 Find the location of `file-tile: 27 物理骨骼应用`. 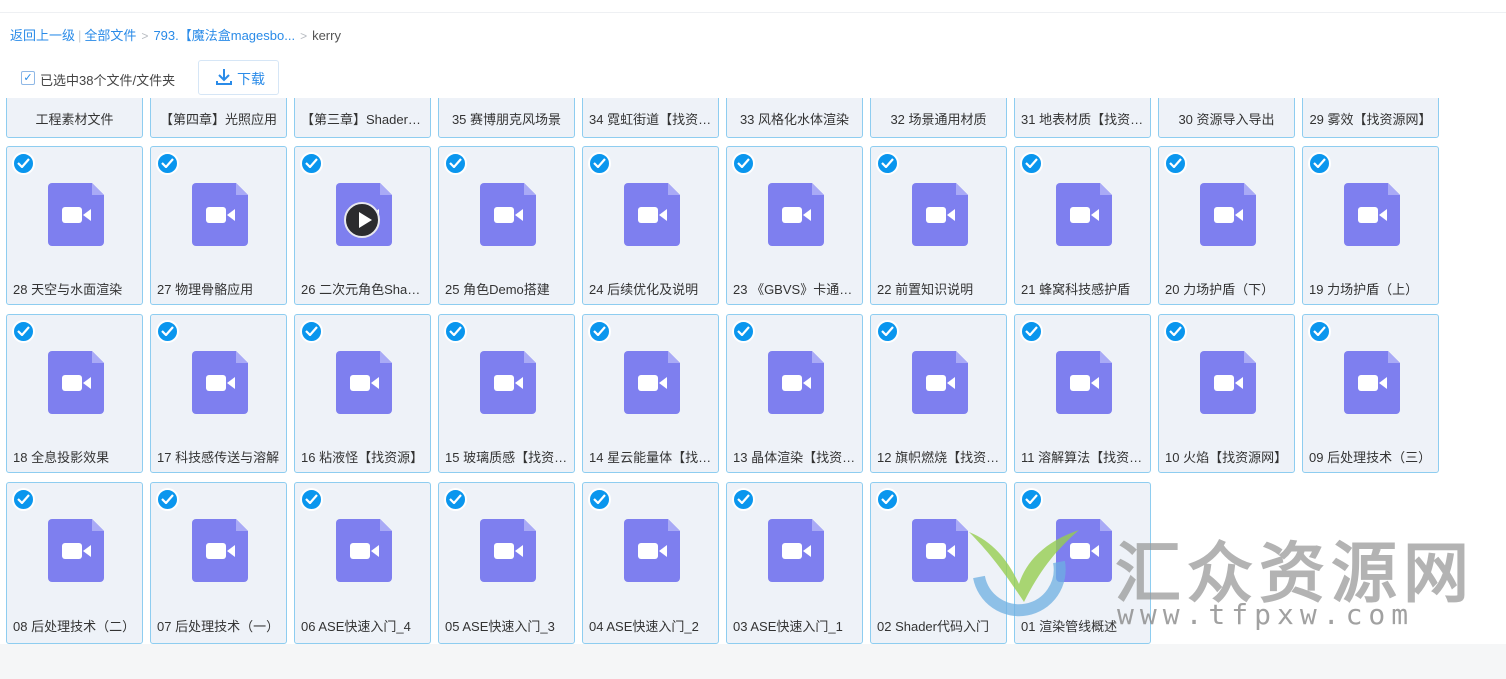

file-tile: 27 物理骨骼应用 is located at coordinates (218, 225).